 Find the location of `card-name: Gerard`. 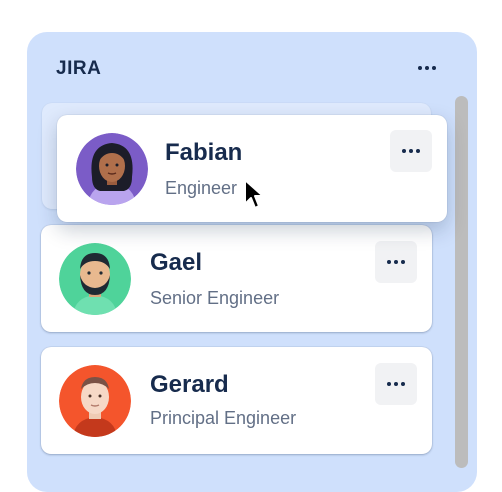

card-name: Gerard is located at coordinates (189, 384).